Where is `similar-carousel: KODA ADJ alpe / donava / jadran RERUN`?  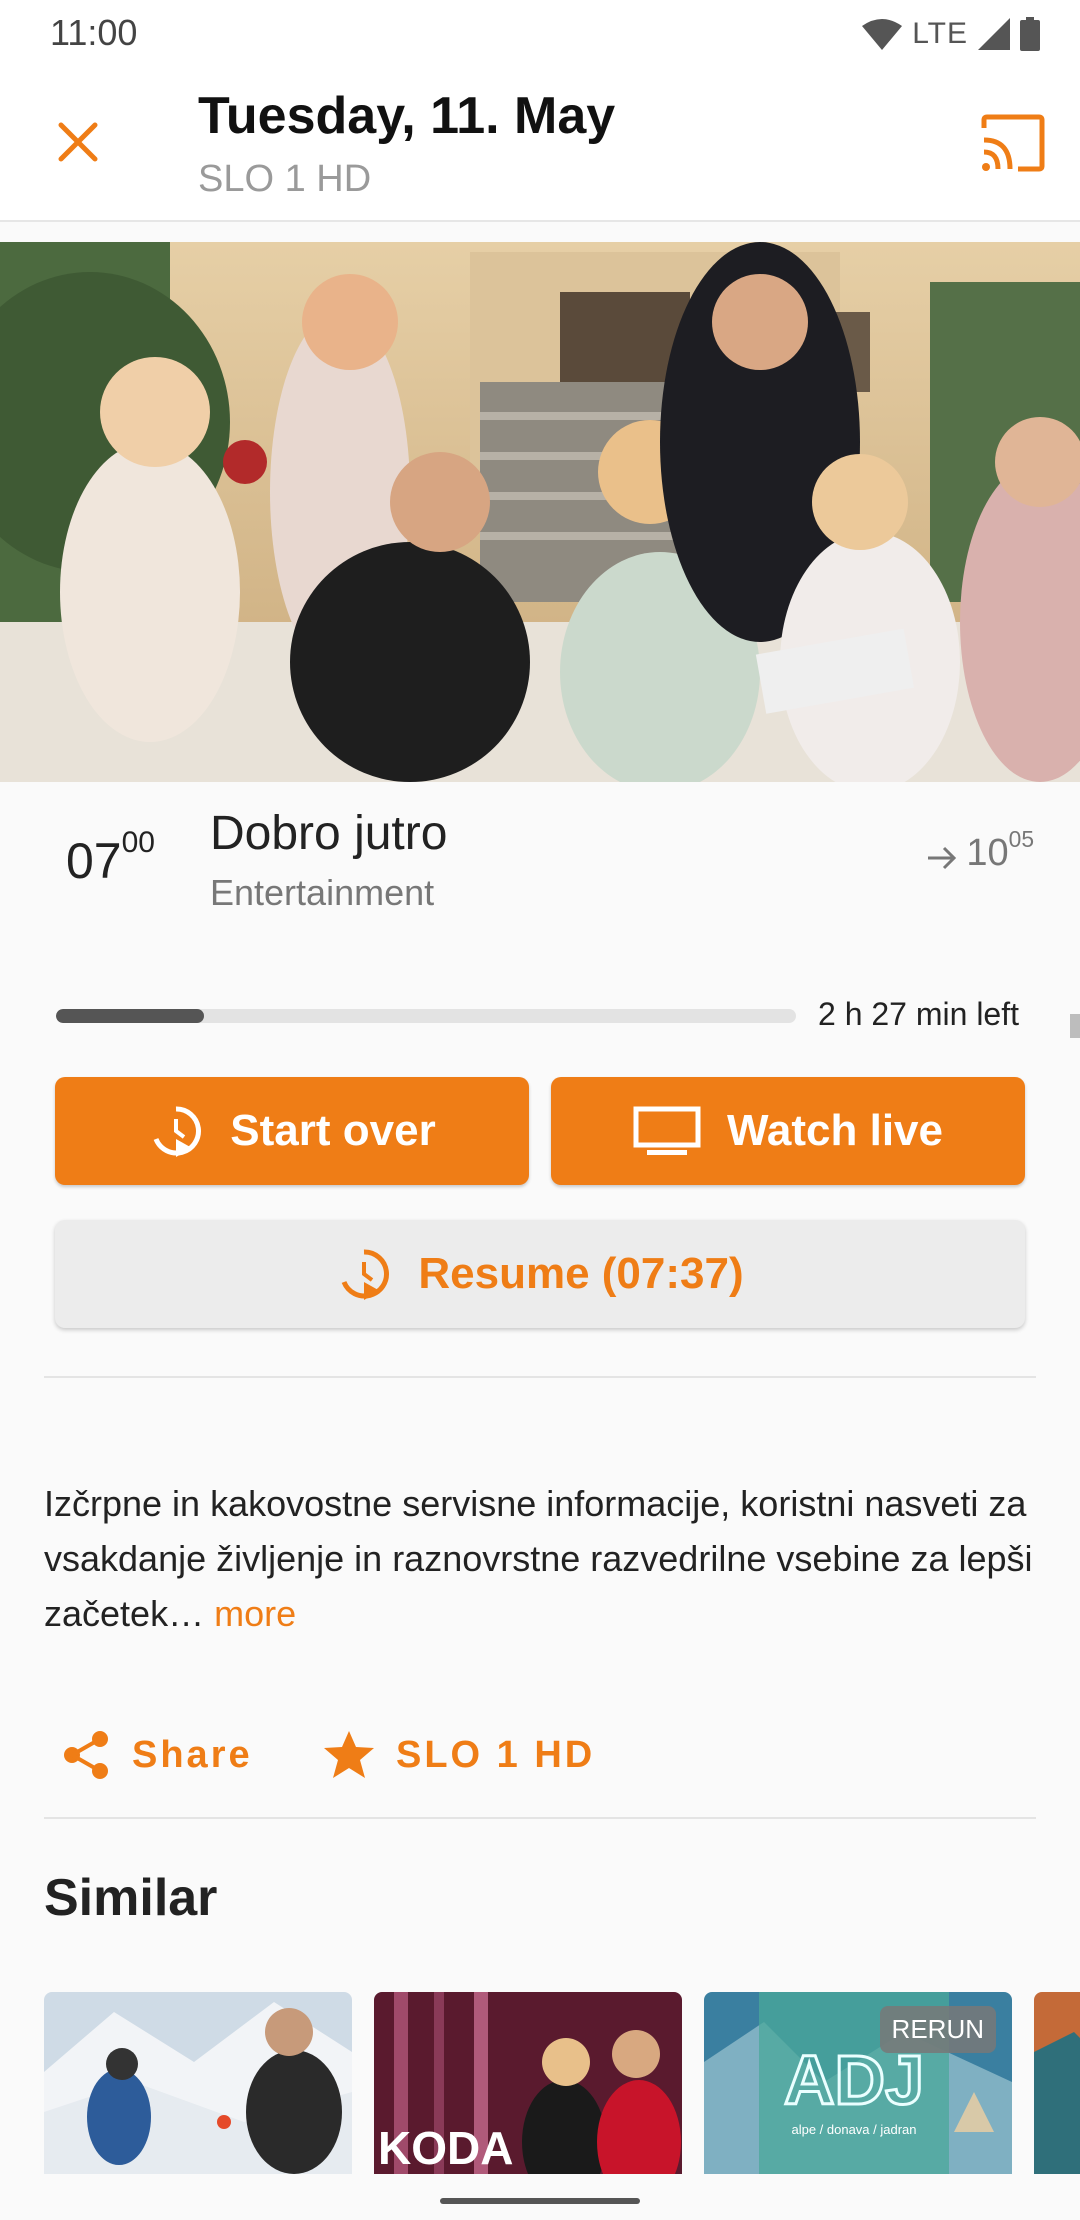
similar-carousel: KODA ADJ alpe / donava / jadran RERUN is located at coordinates (540, 2083).